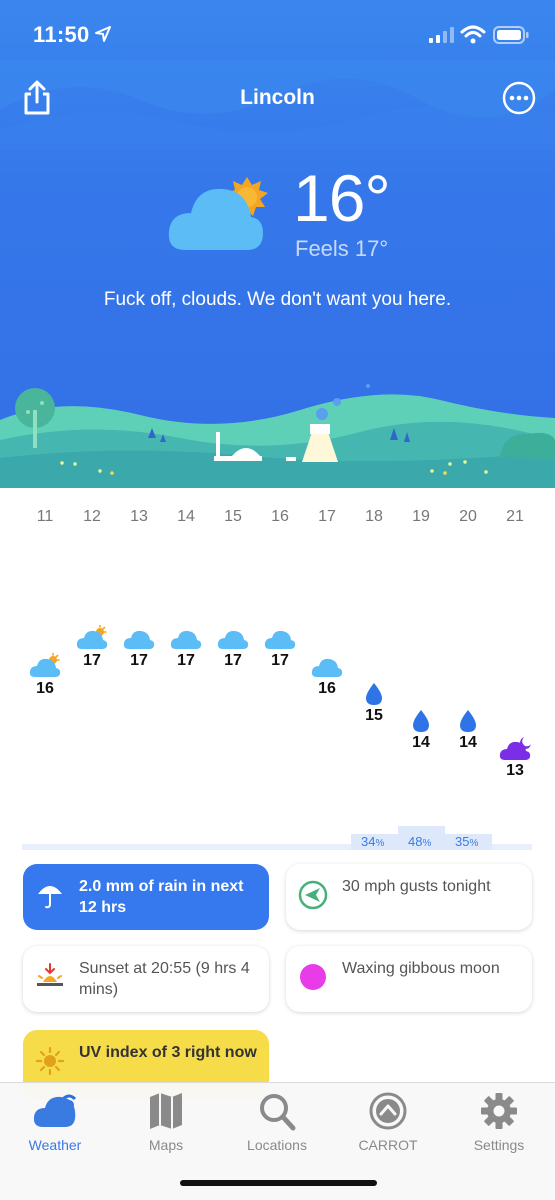  I want to click on sunset-card-text: Sunset at 20:55 (9 hrs 4 mins), so click(164, 979).